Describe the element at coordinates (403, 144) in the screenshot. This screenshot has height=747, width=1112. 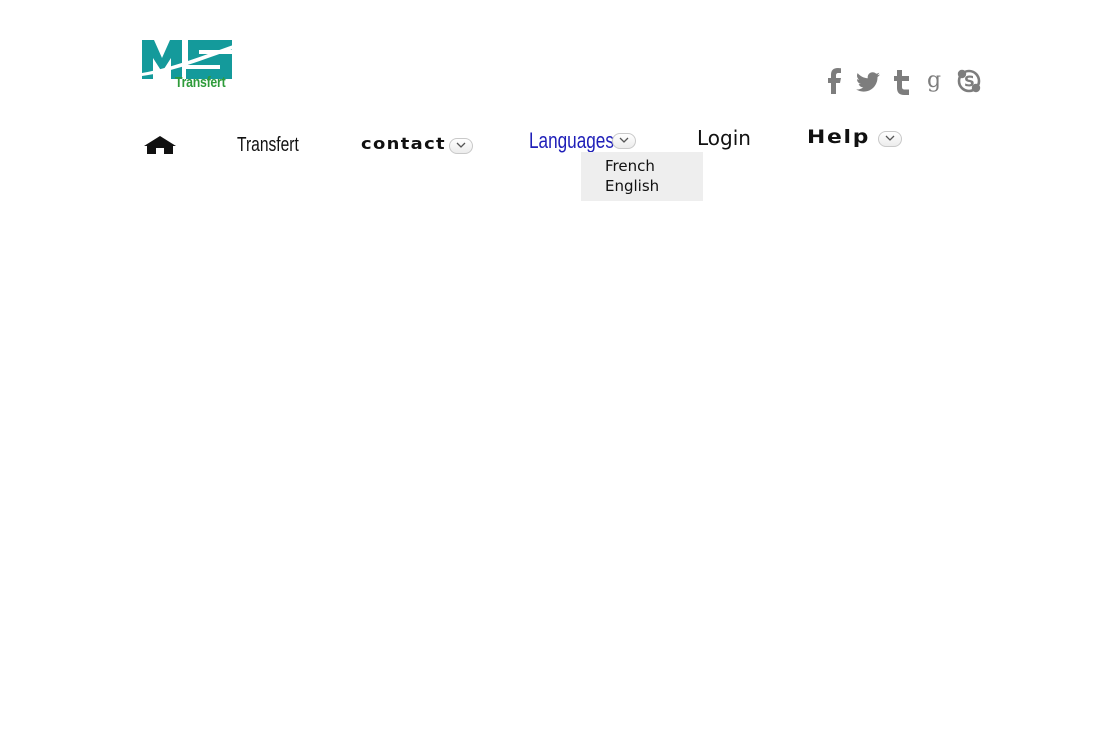
I see `nav-contact: contact` at that location.